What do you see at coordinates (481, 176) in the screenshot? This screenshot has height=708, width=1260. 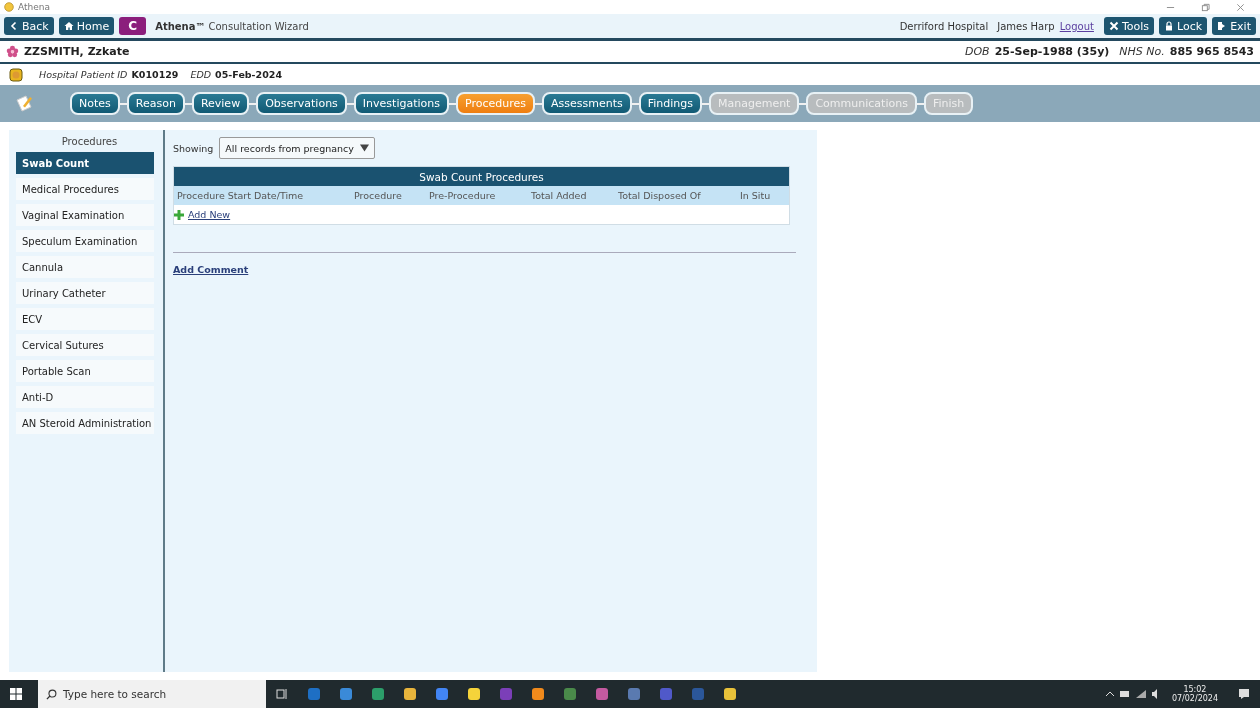 I see `table-title: Swab Count Procedures` at bounding box center [481, 176].